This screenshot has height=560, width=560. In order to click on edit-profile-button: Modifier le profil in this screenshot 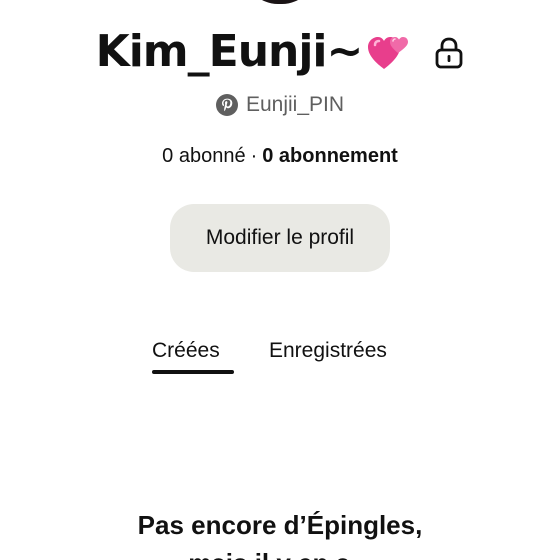, I will do `click(280, 238)`.